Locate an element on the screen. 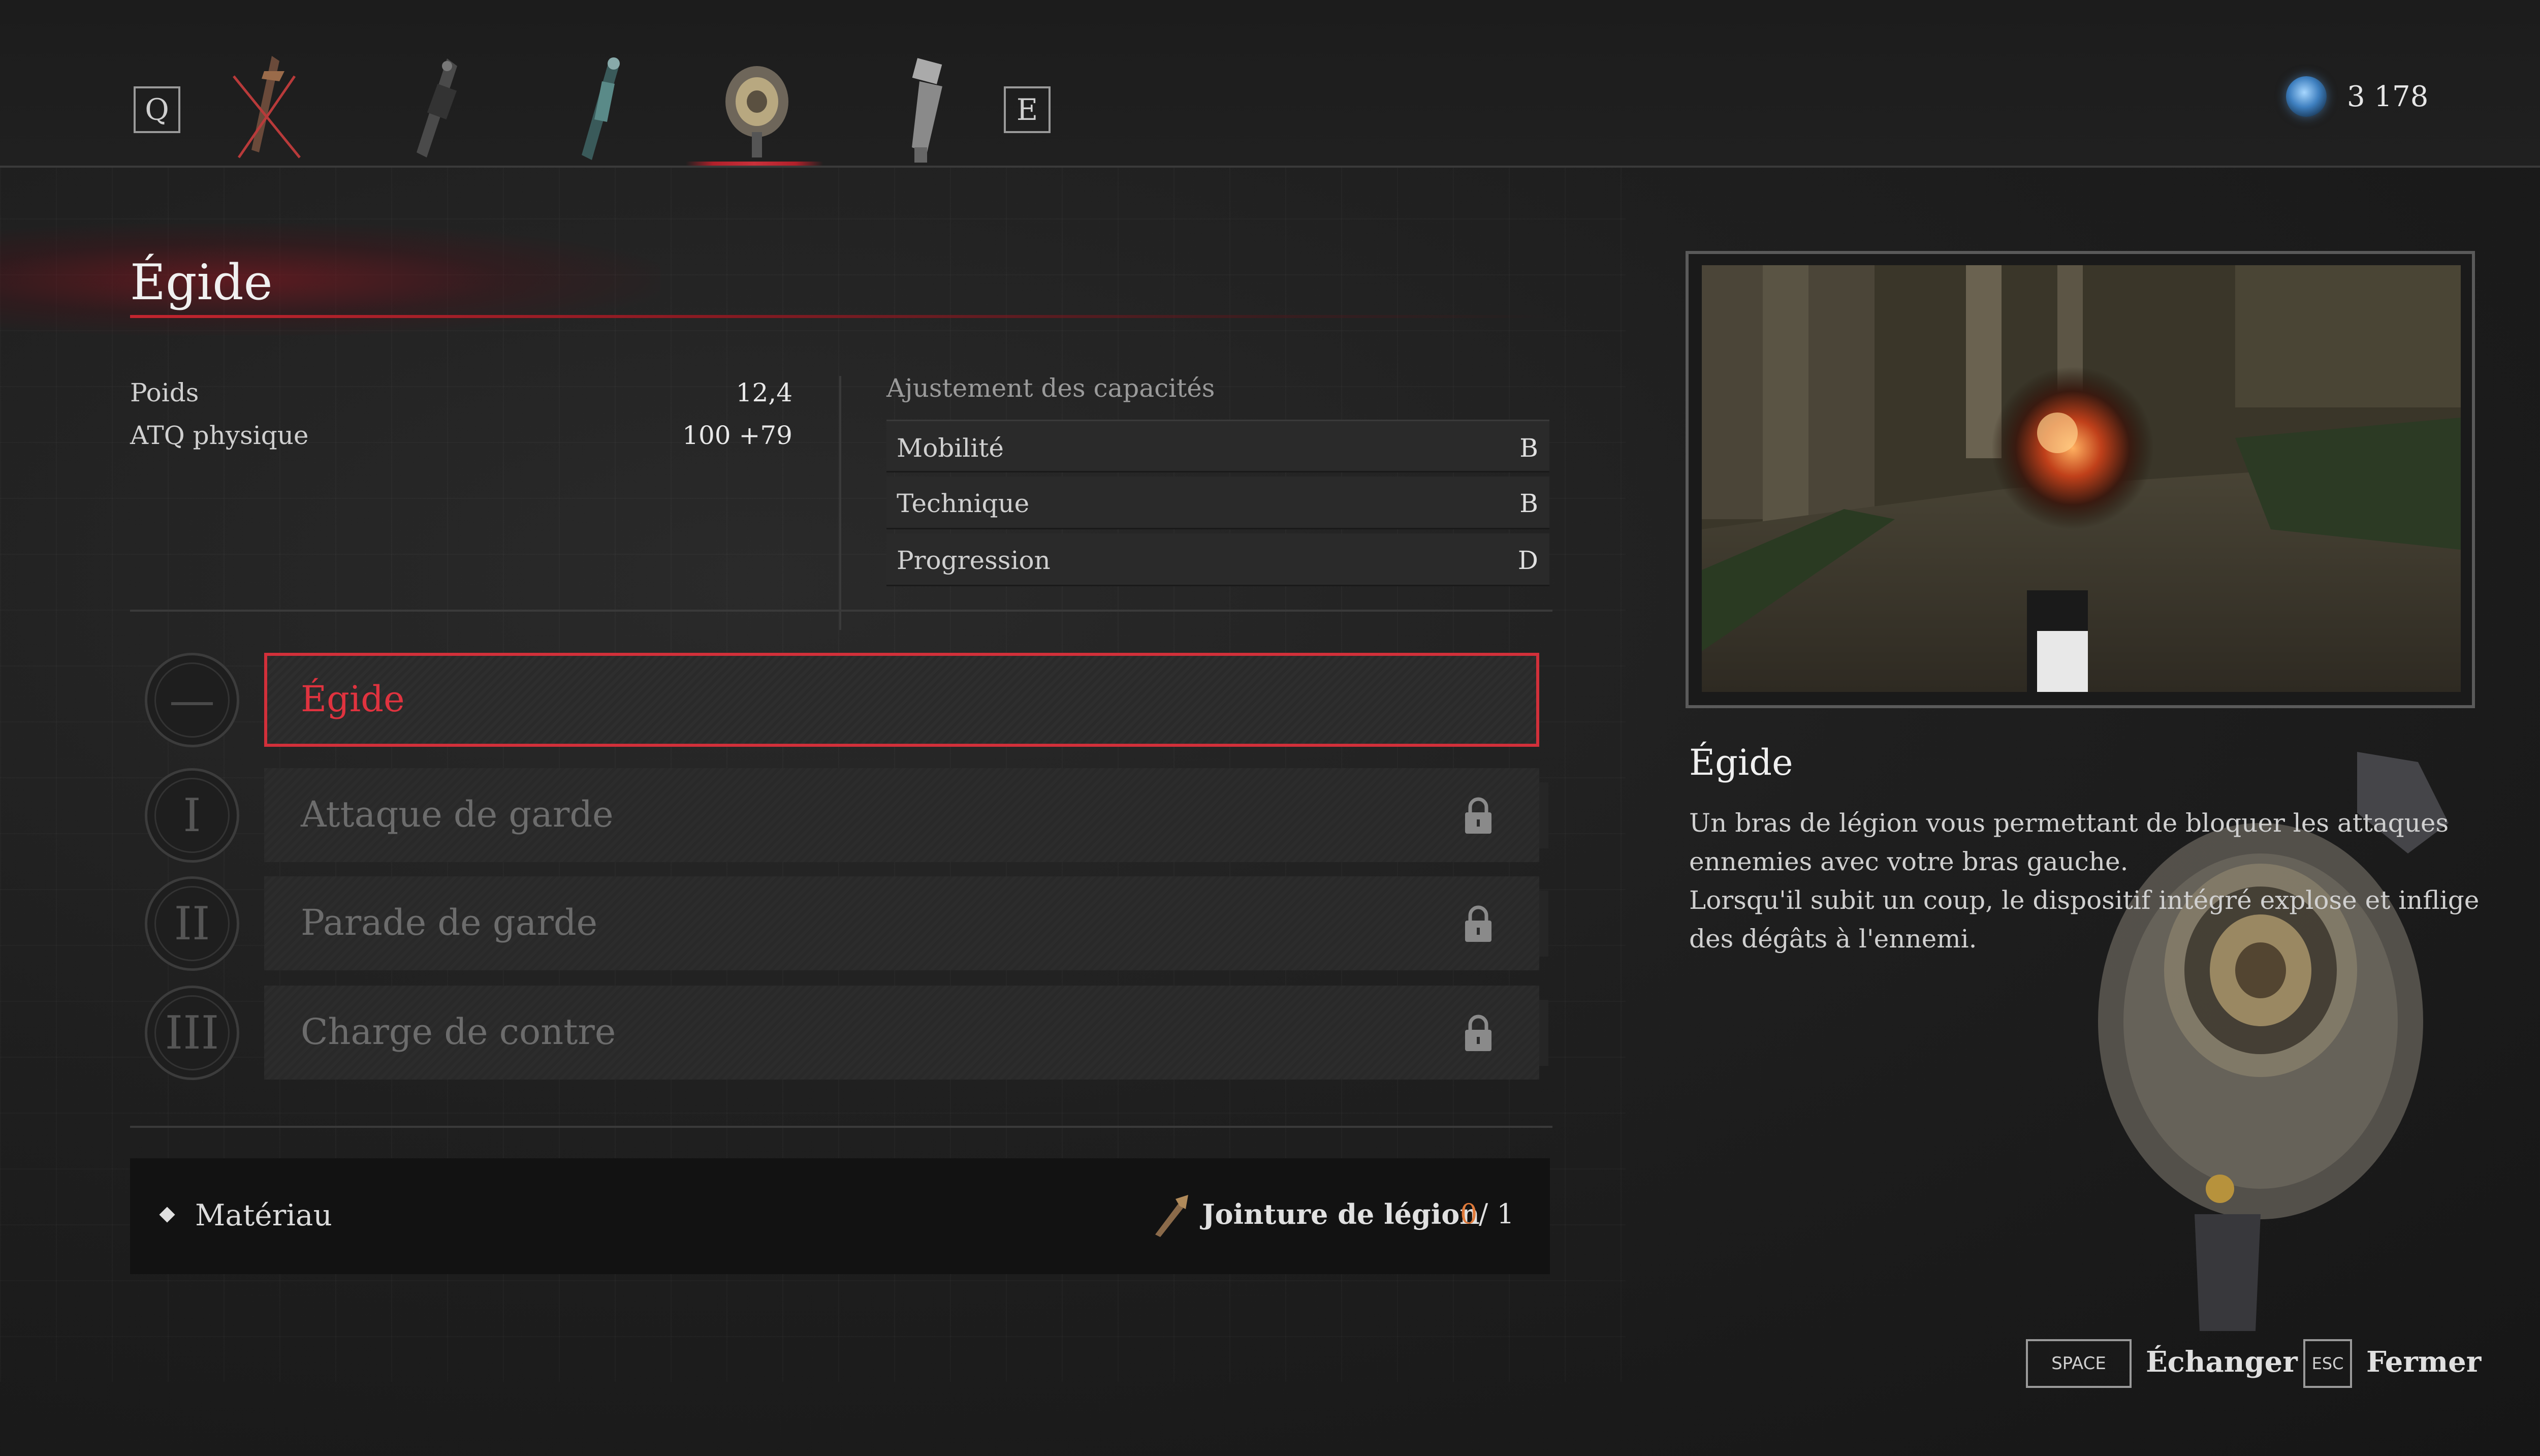  next-tab-key: E is located at coordinates (1027, 109).